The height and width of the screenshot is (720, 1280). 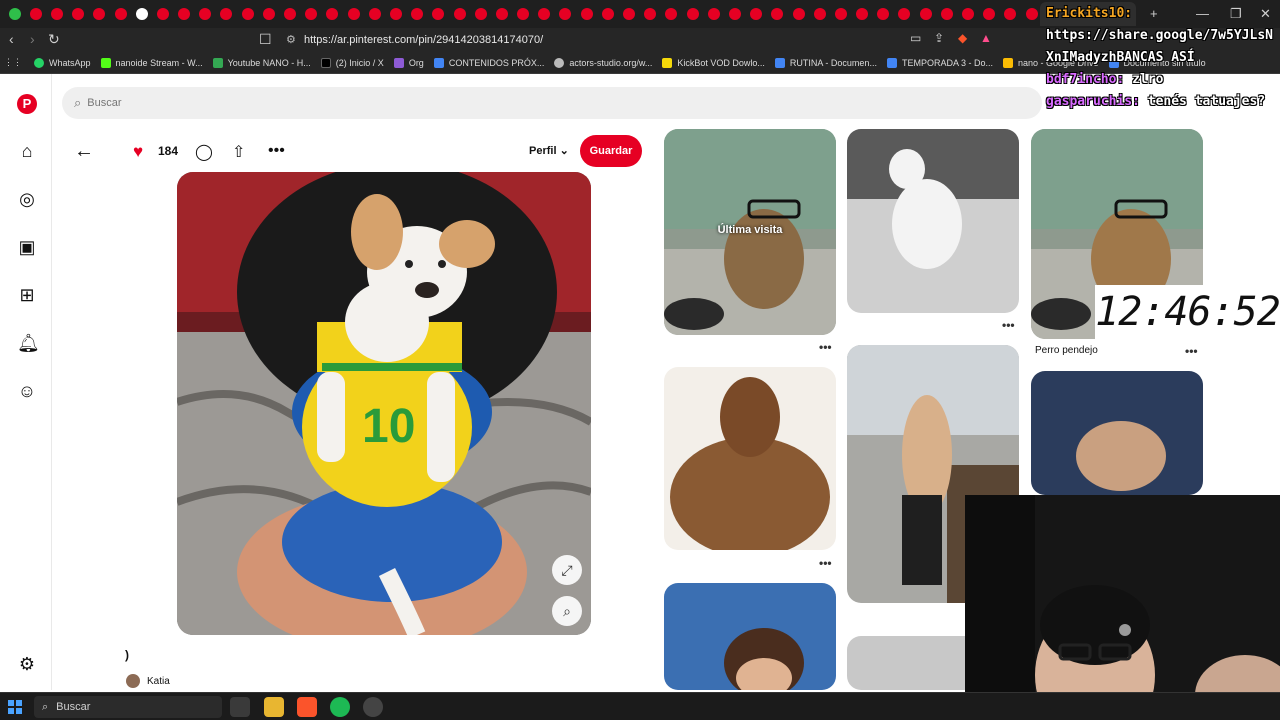 What do you see at coordinates (133, 681) in the screenshot?
I see `avatar` at bounding box center [133, 681].